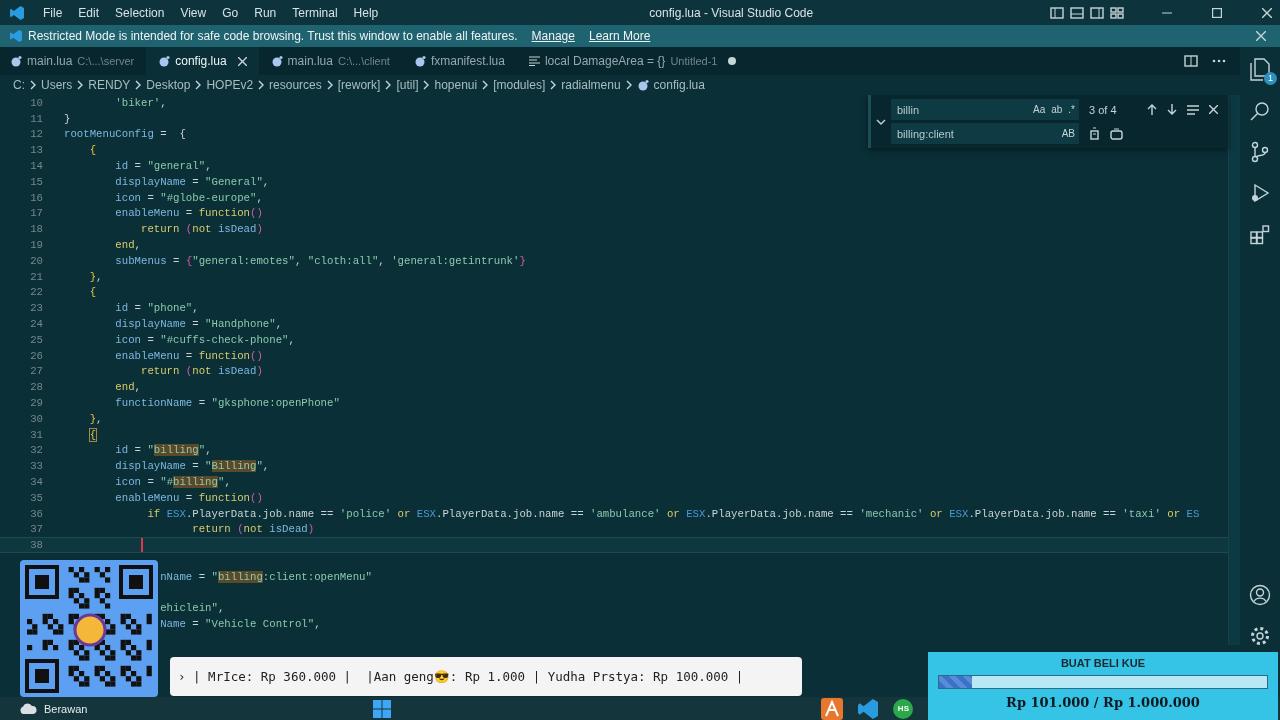  I want to click on editor-tab: config.lua, so click(202, 61).